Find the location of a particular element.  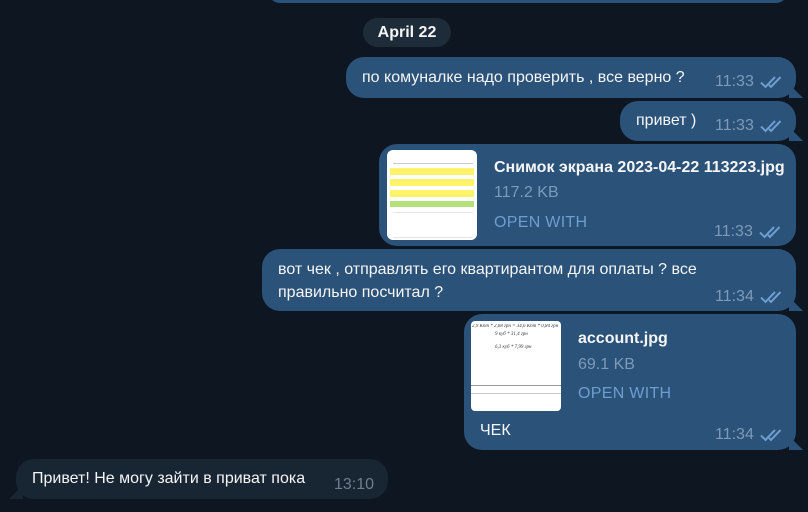

file-name: Снимок экрана 2023-04-22 113223.jpg is located at coordinates (639, 167).